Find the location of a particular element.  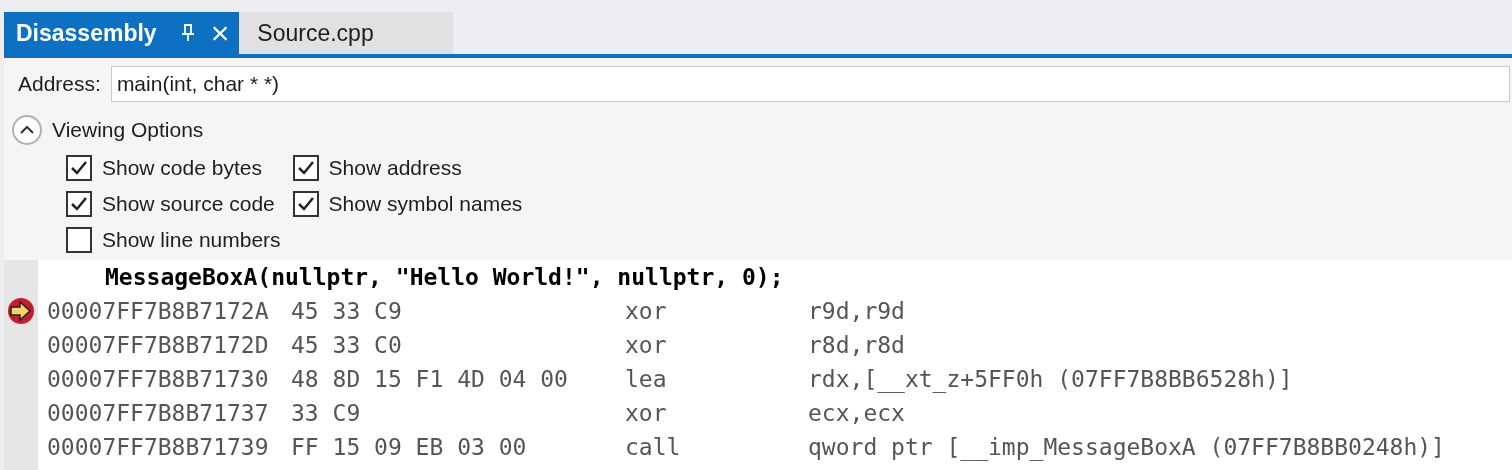

address-field: main(int, char * *) is located at coordinates (810, 84).